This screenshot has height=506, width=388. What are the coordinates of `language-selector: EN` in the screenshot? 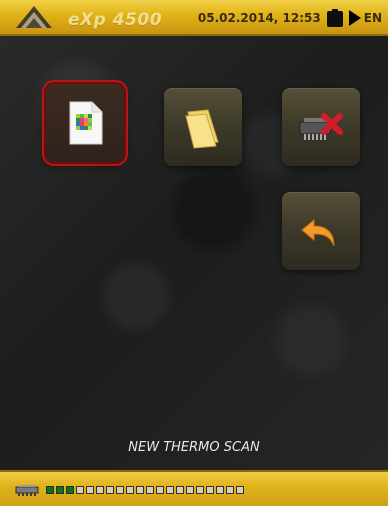 It's located at (365, 18).